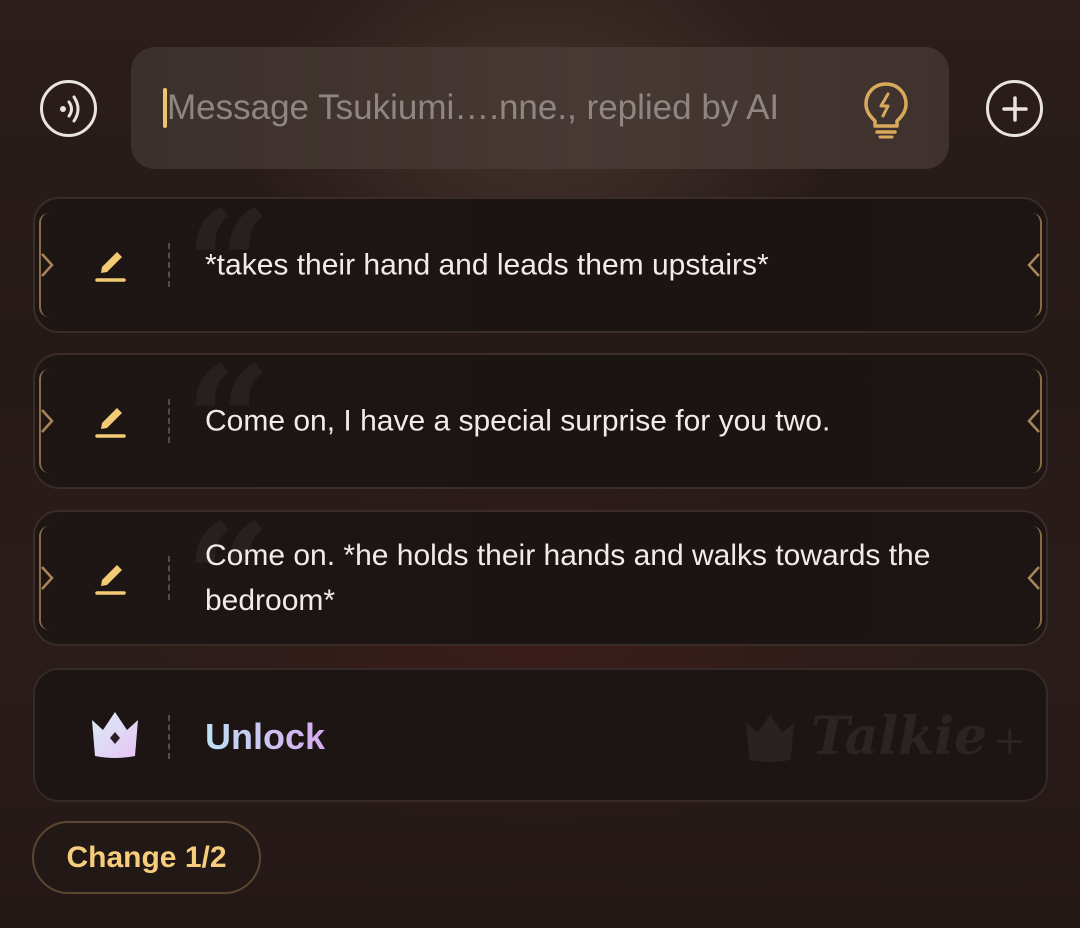  I want to click on inspiration-button, so click(886, 110).